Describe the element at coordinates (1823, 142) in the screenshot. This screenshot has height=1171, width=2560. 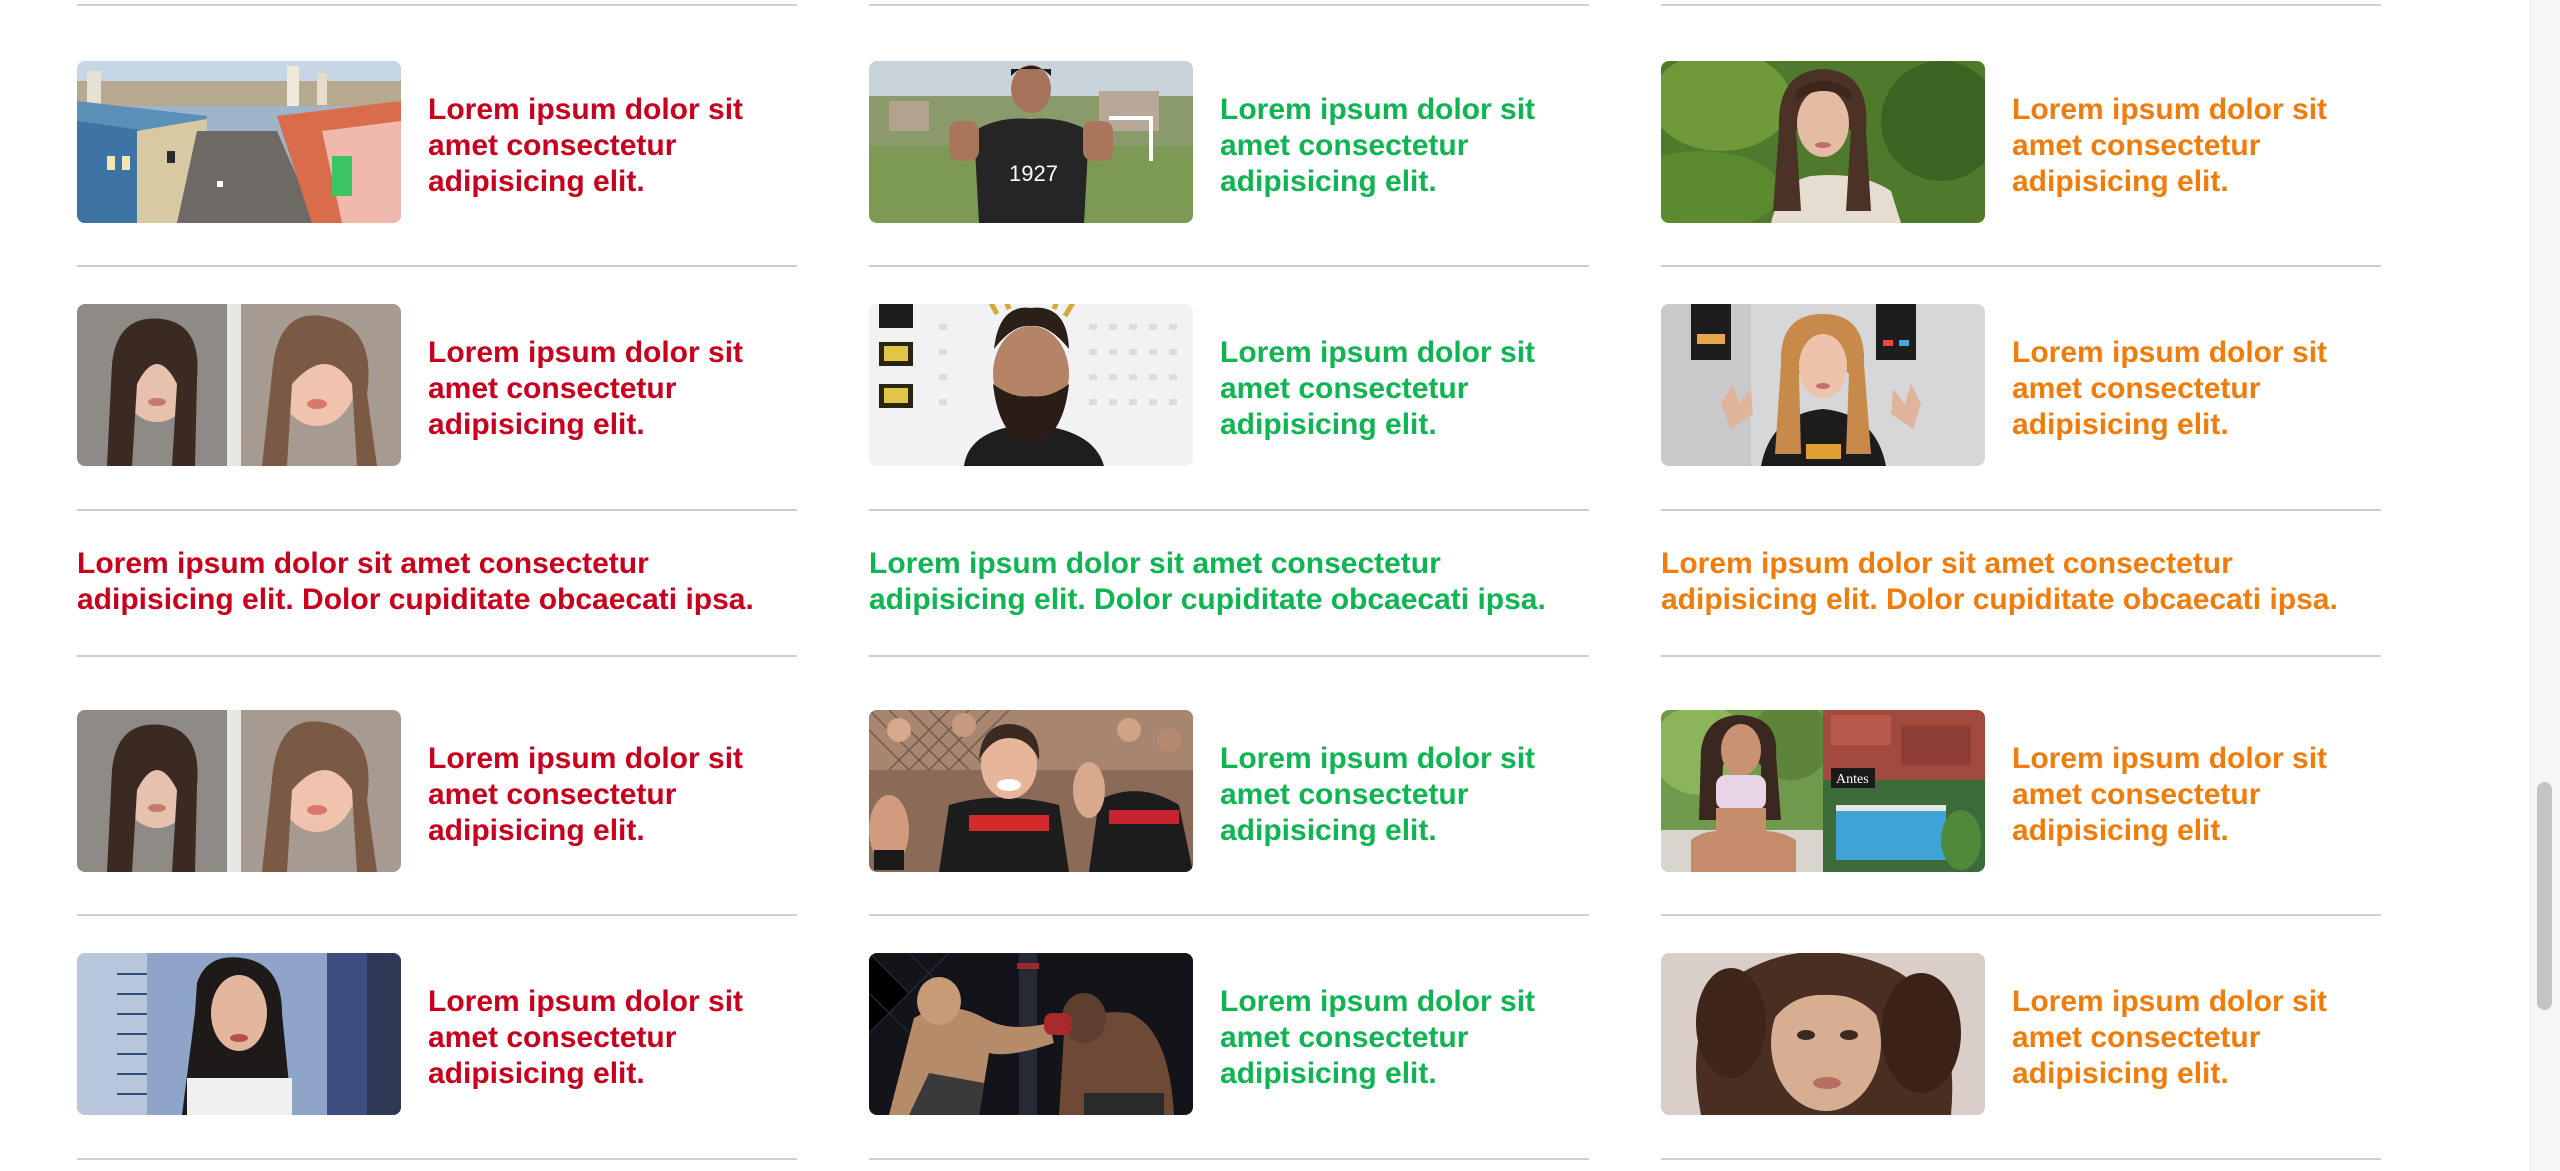
I see `woman-garden-portrait-photo` at that location.